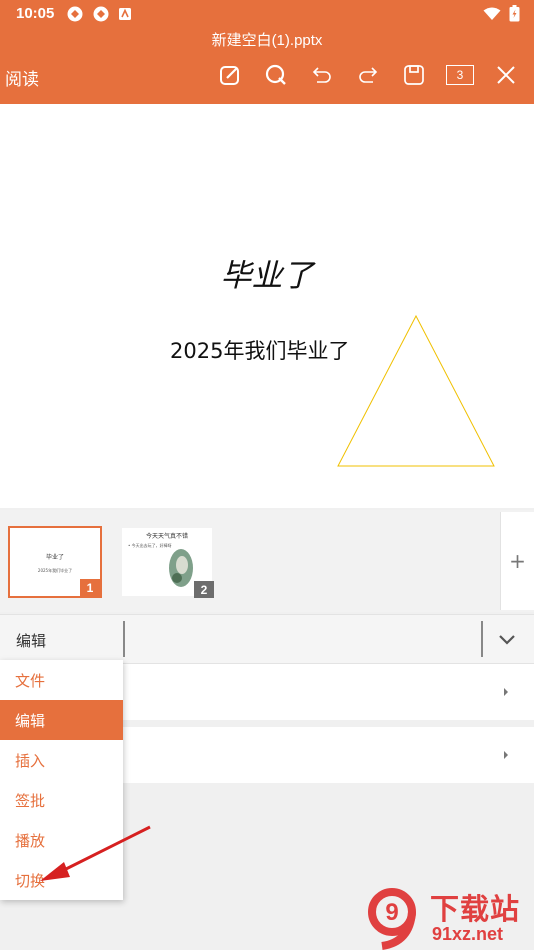 The image size is (534, 950). I want to click on search-icon, so click(275, 74).